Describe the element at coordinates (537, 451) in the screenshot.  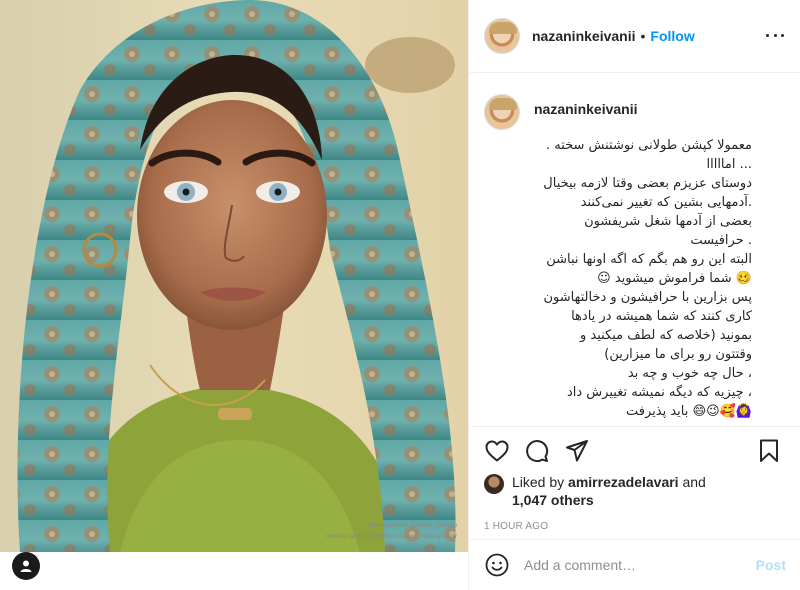
I see `comment-bubble-icon` at that location.